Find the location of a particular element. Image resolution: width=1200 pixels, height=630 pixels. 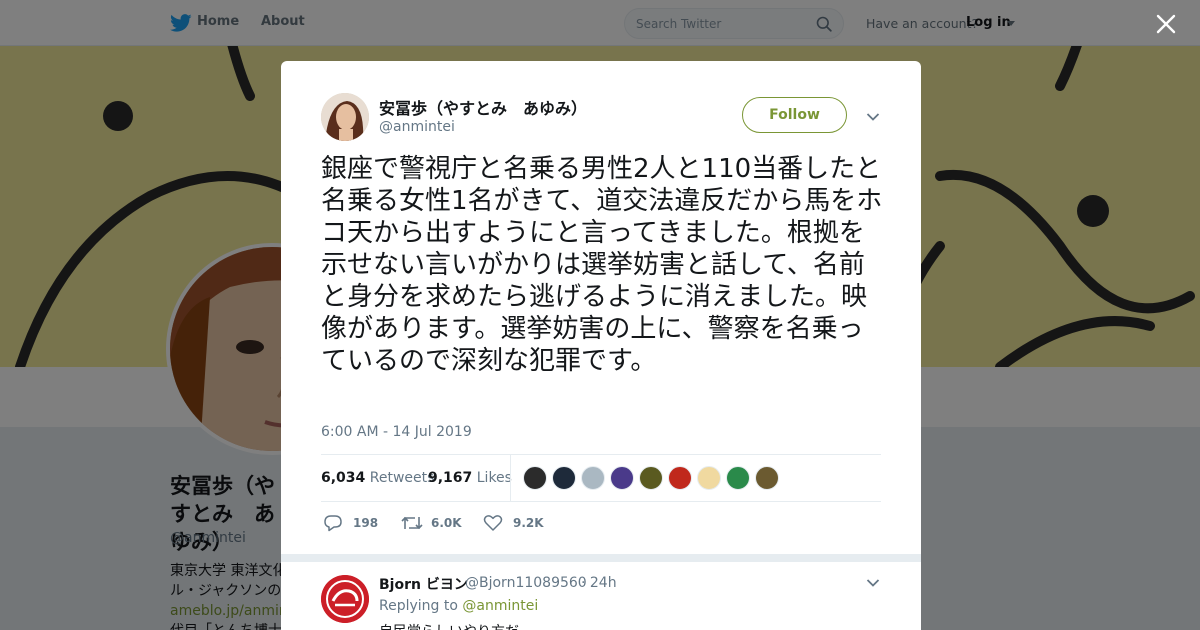

like-action-count: 9.2K is located at coordinates (528, 523).